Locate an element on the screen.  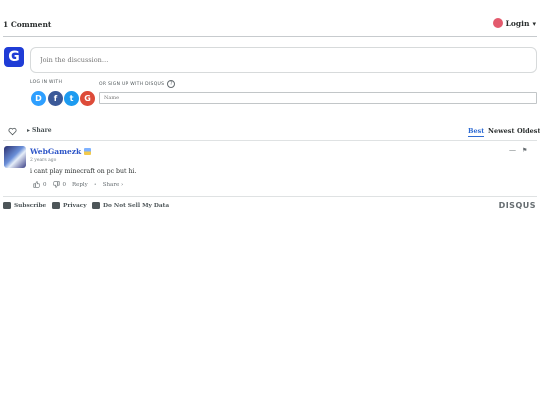
subscribe-link: Subscribe is located at coordinates (24, 205).